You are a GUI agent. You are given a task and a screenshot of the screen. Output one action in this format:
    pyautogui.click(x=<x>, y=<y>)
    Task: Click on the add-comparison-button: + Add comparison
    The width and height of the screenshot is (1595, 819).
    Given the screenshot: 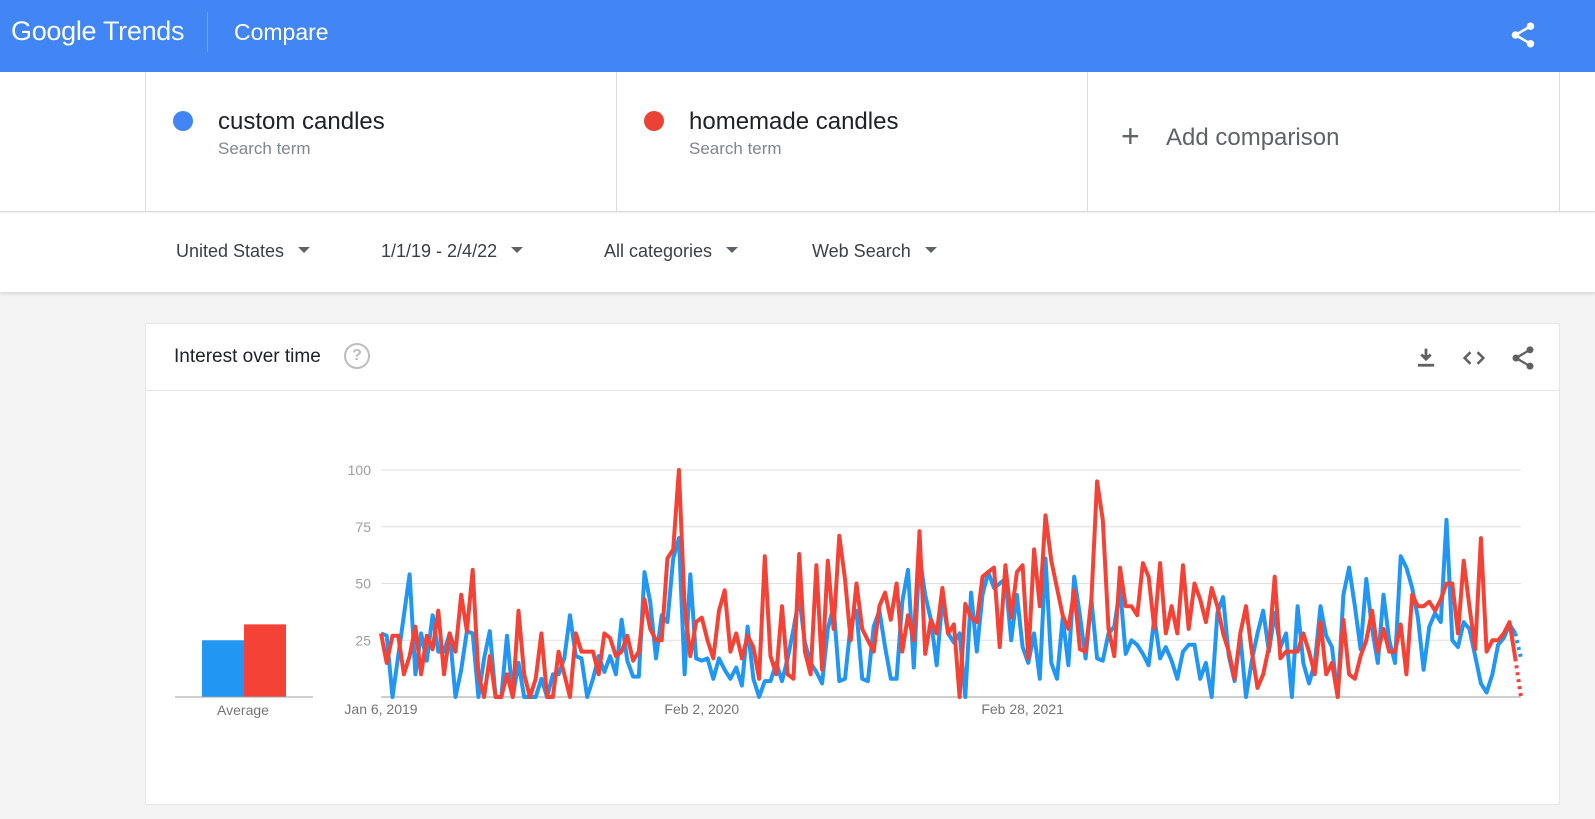 What is the action you would take?
    pyautogui.click(x=1323, y=142)
    